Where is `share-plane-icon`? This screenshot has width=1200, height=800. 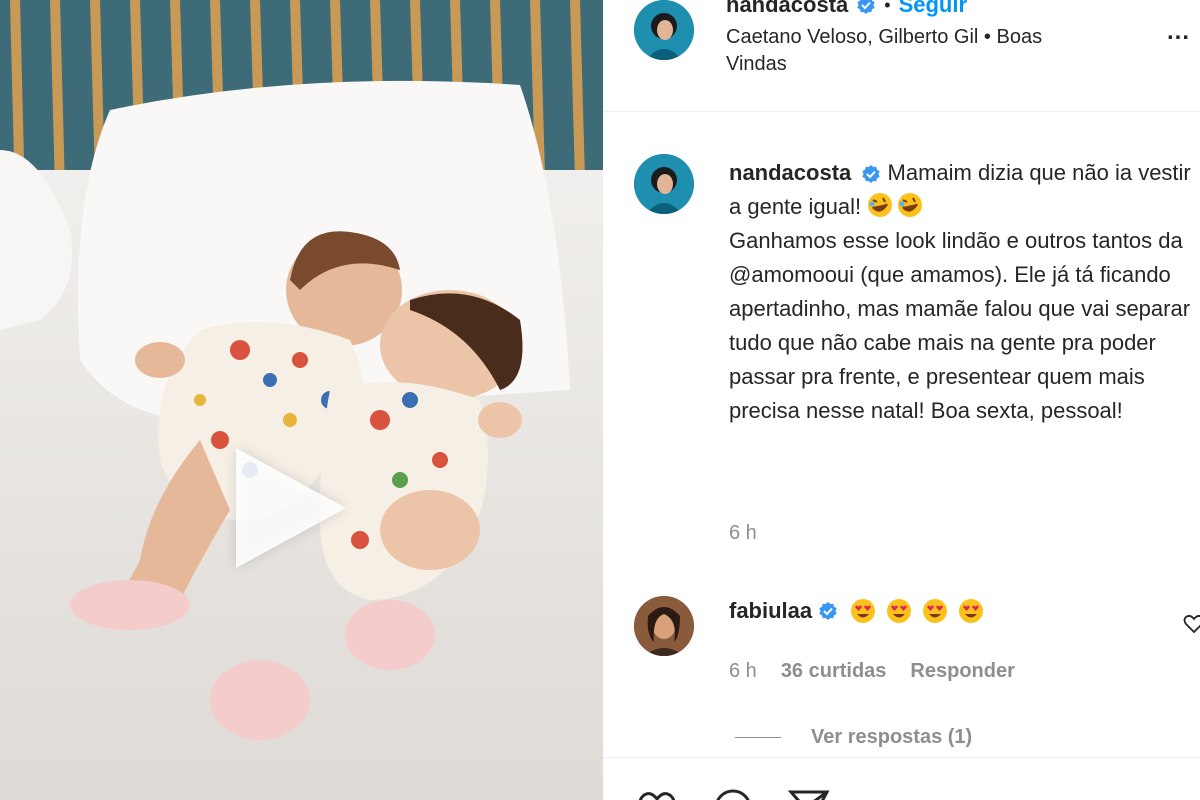
share-plane-icon is located at coordinates (809, 793).